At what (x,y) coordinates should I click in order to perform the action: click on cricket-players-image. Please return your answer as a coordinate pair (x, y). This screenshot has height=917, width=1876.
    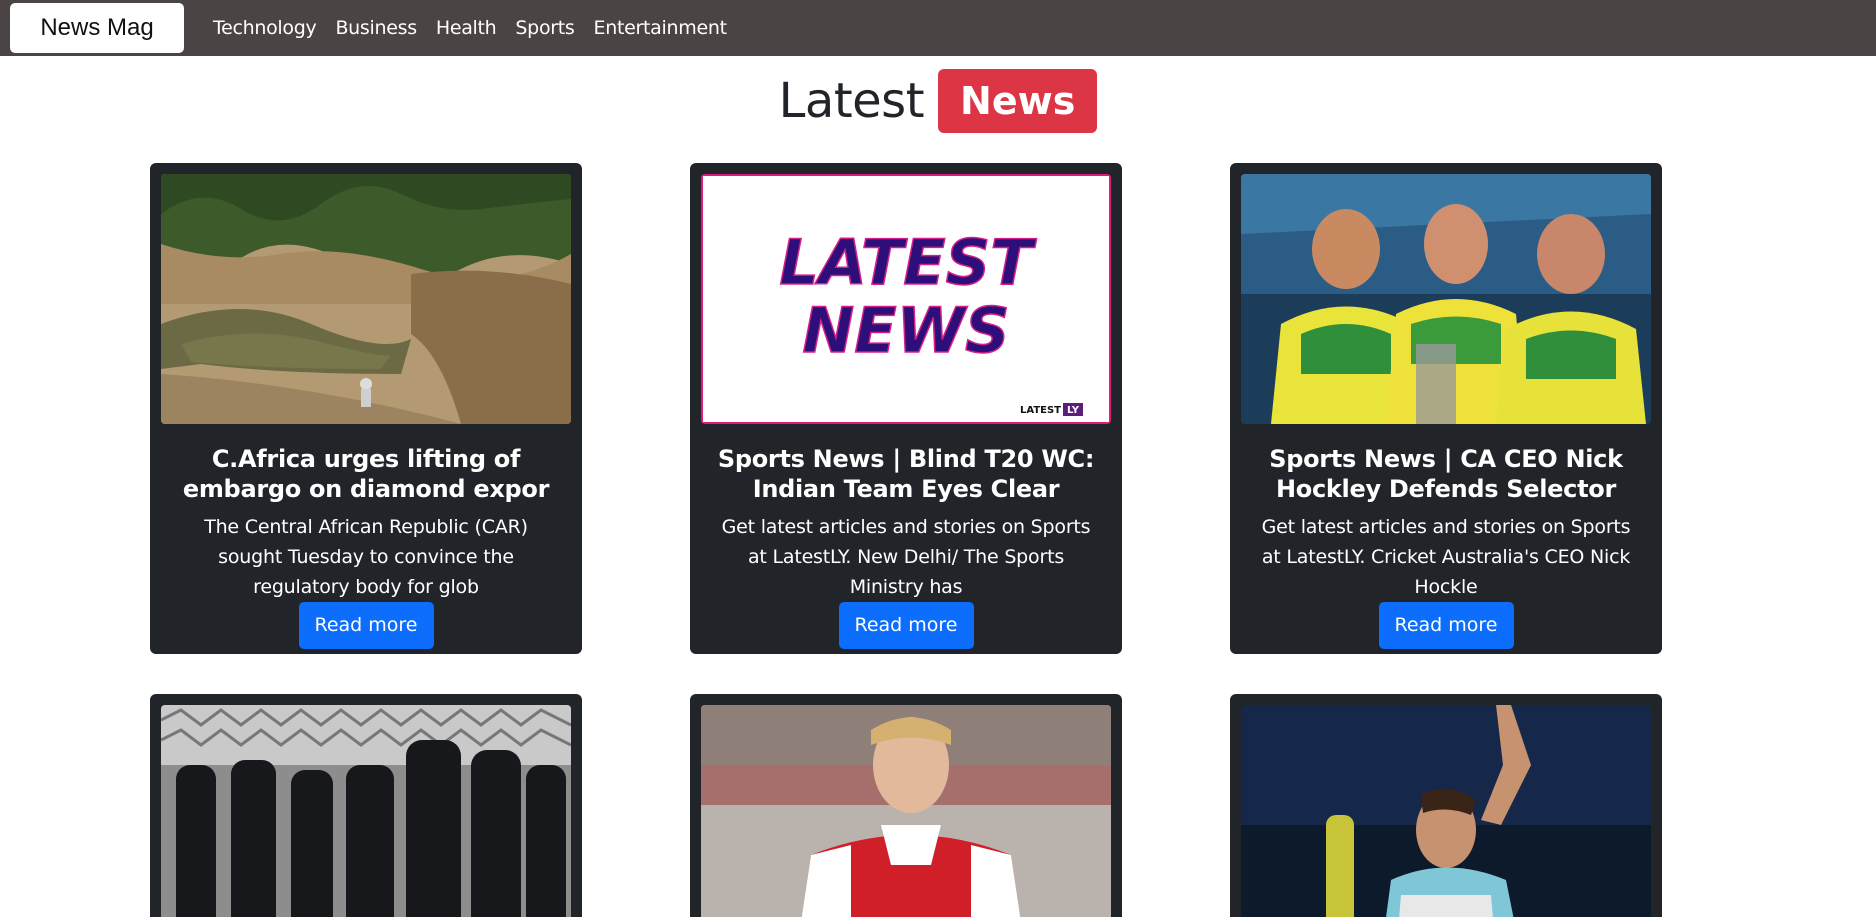
    Looking at the image, I should click on (1446, 299).